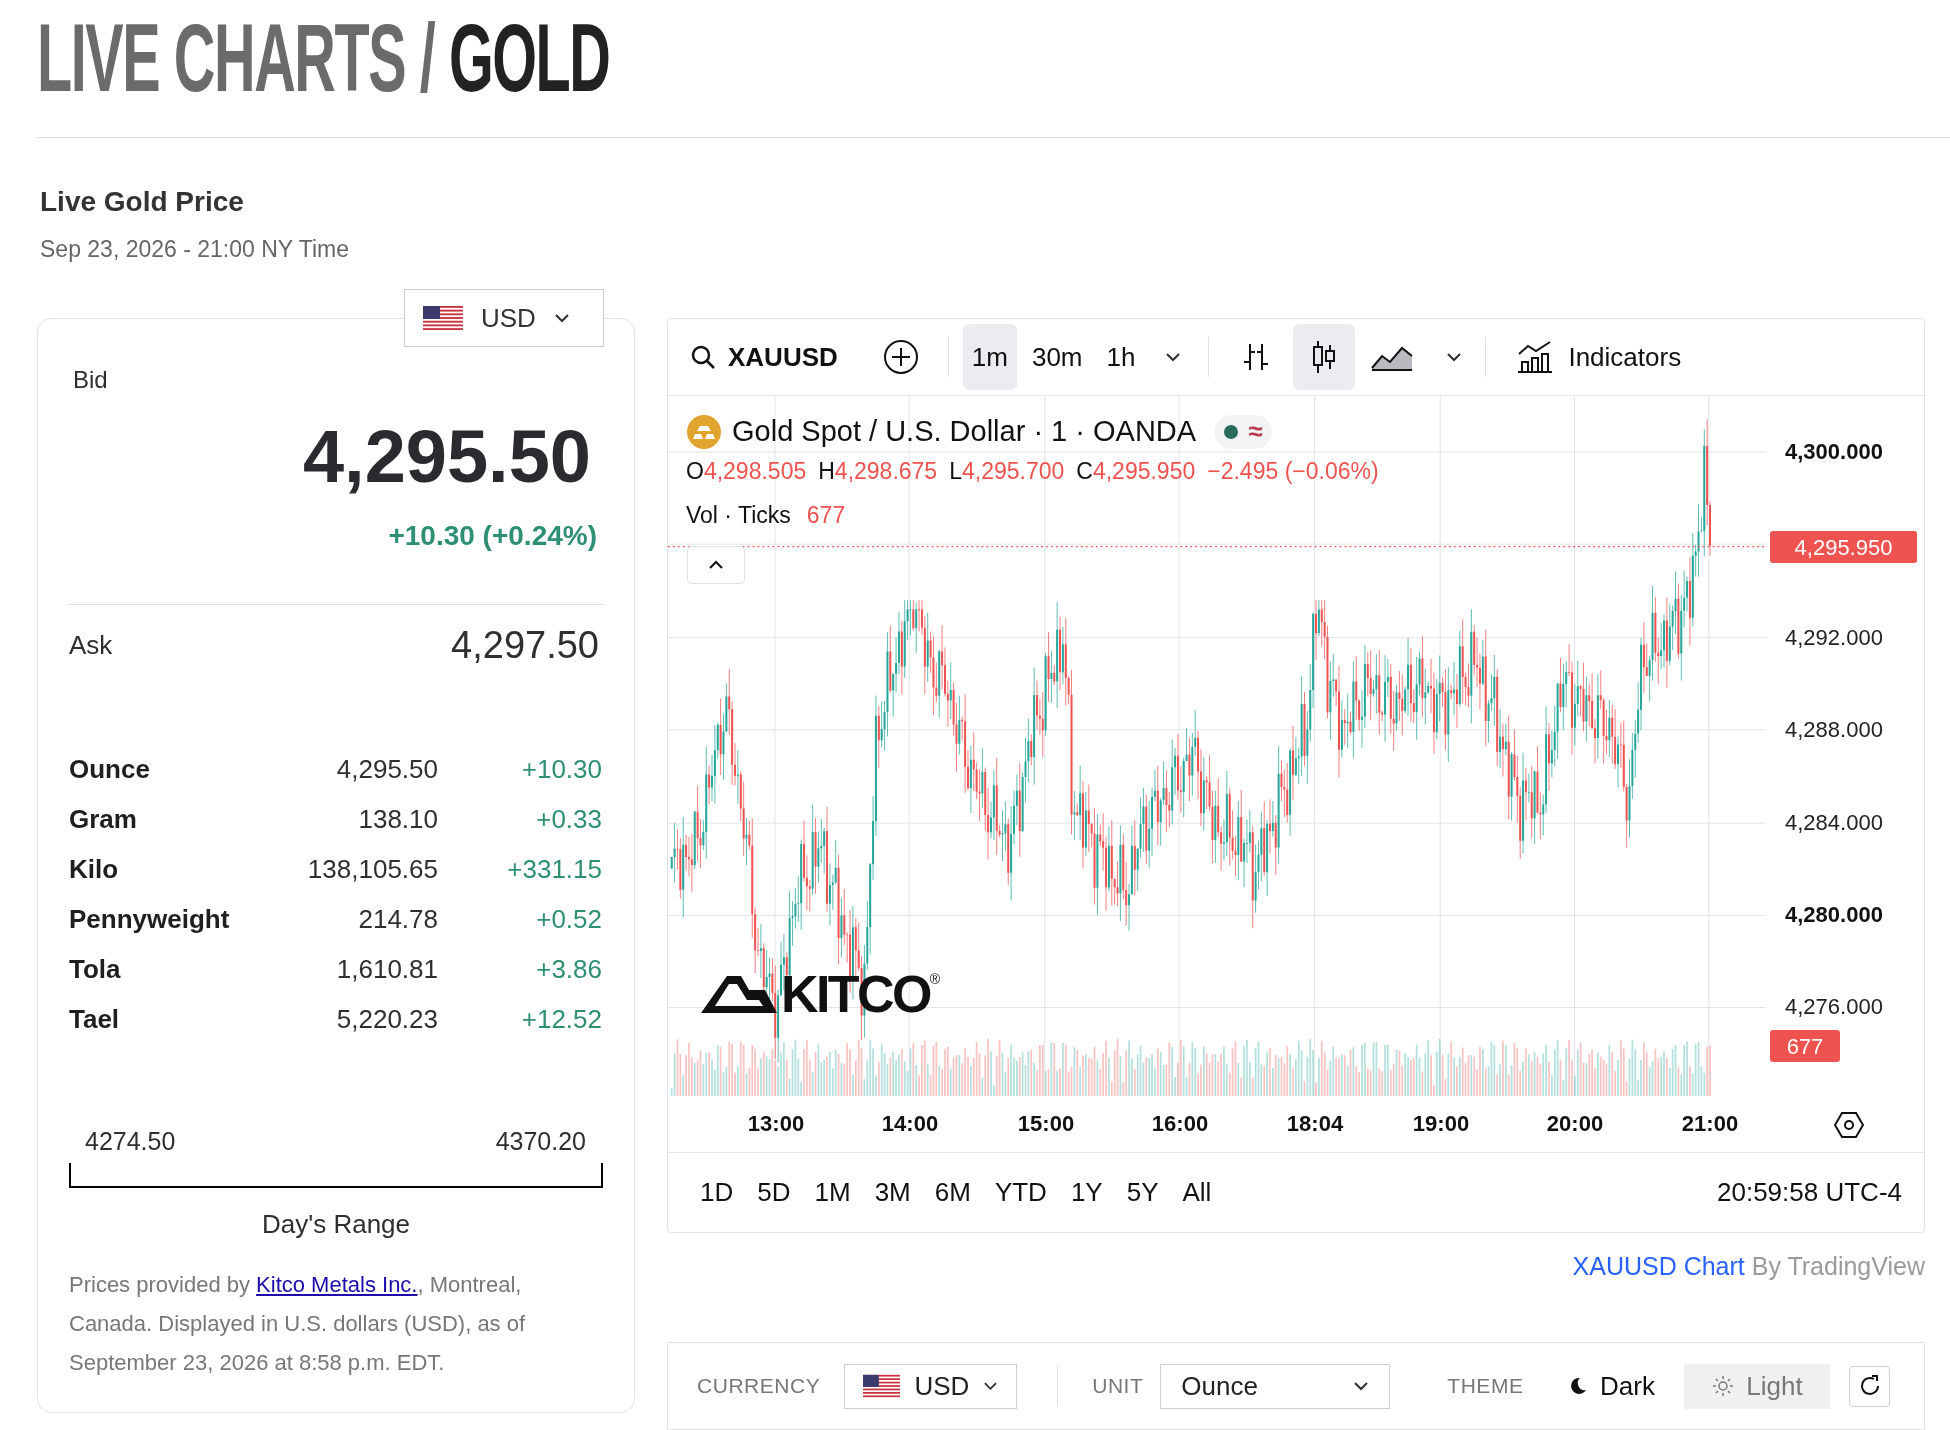  What do you see at coordinates (561, 1019) in the screenshot?
I see `unit-change: +12.52` at bounding box center [561, 1019].